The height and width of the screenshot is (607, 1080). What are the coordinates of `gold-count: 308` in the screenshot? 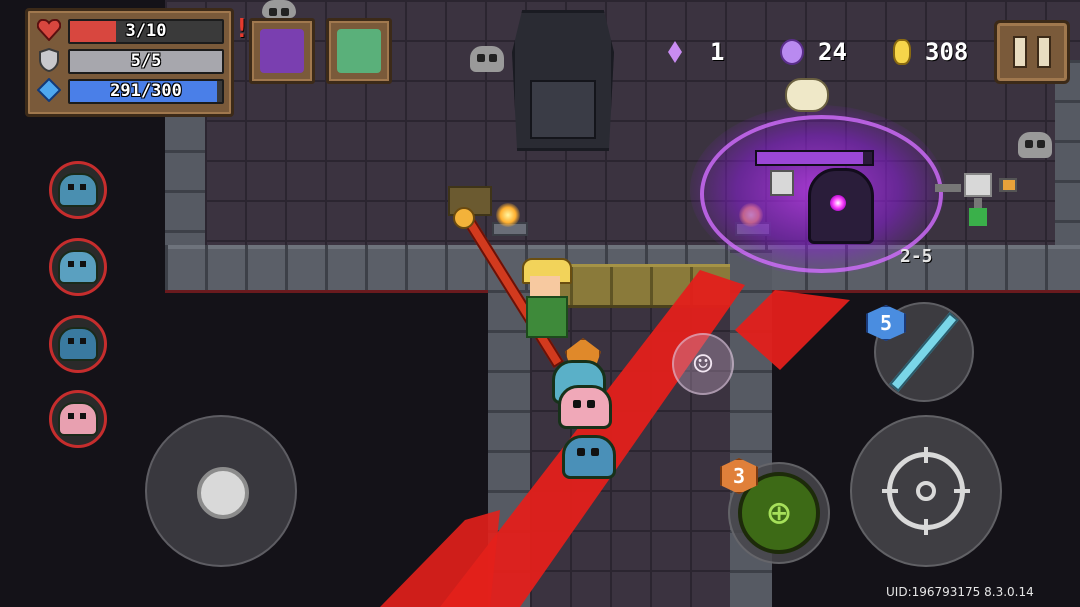 It's located at (947, 52).